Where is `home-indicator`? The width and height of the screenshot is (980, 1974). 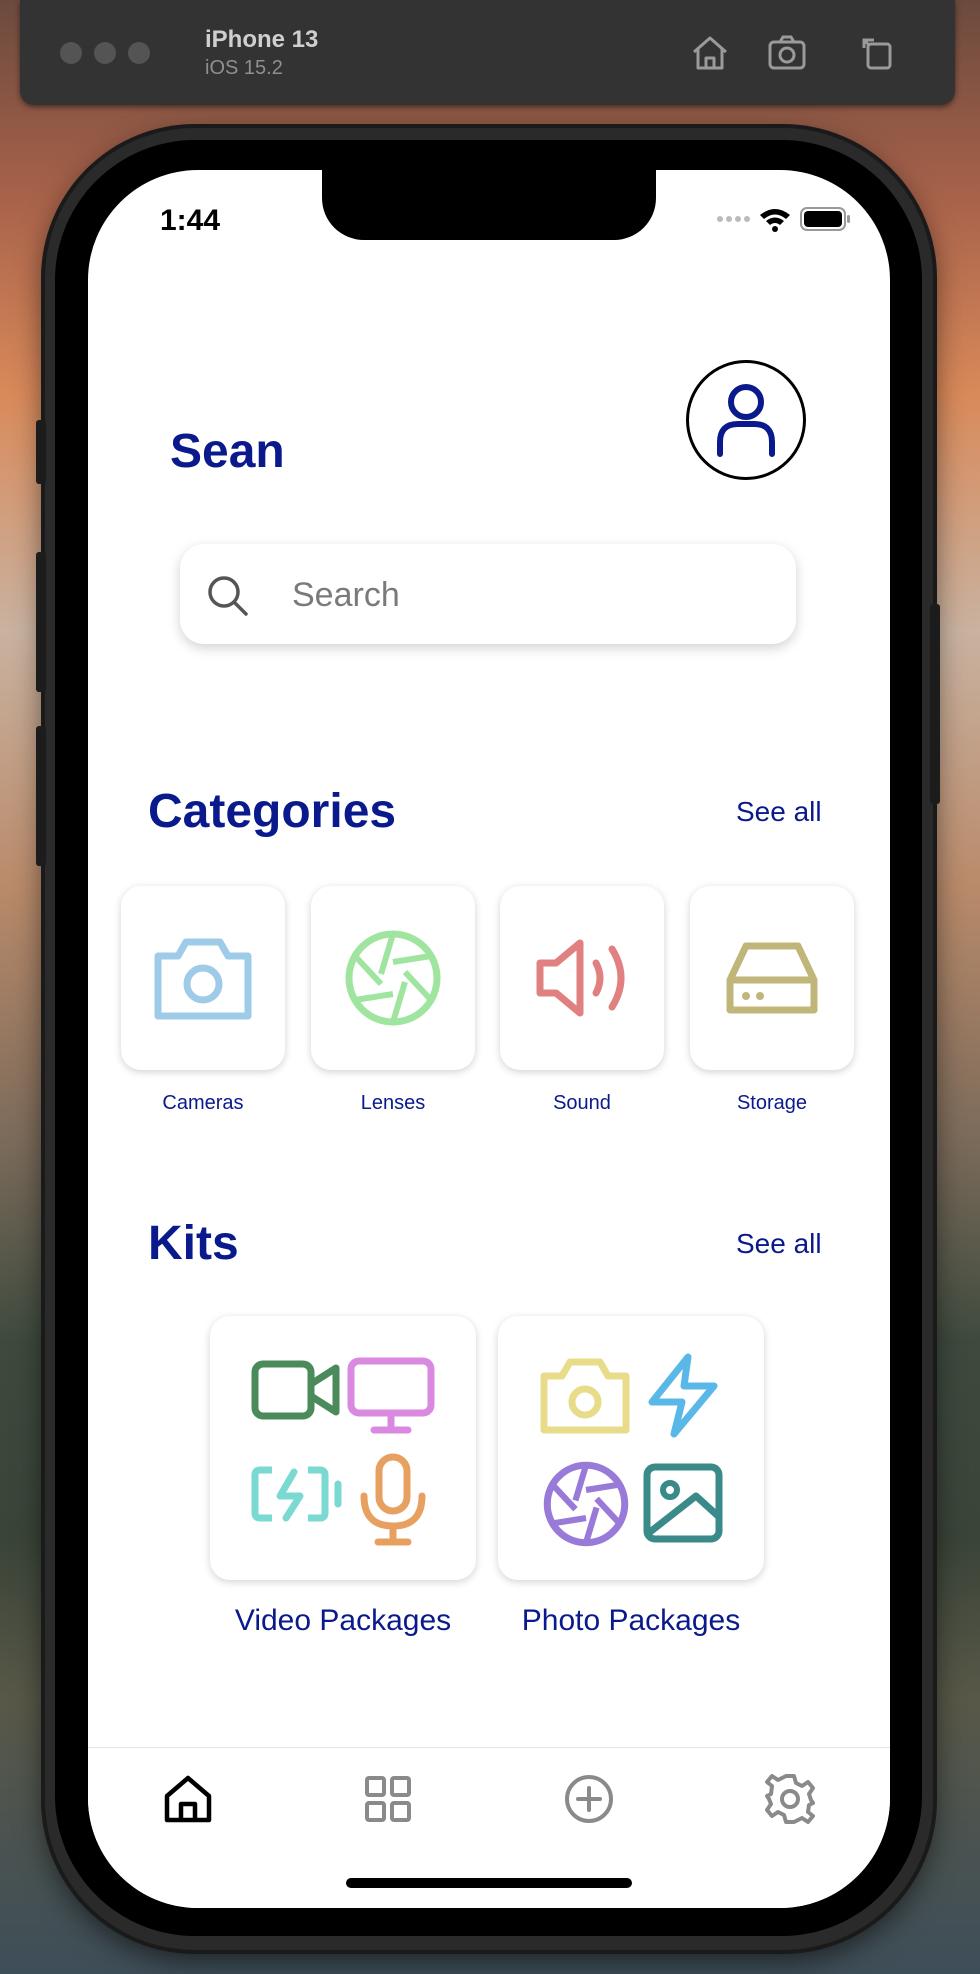 home-indicator is located at coordinates (489, 1883).